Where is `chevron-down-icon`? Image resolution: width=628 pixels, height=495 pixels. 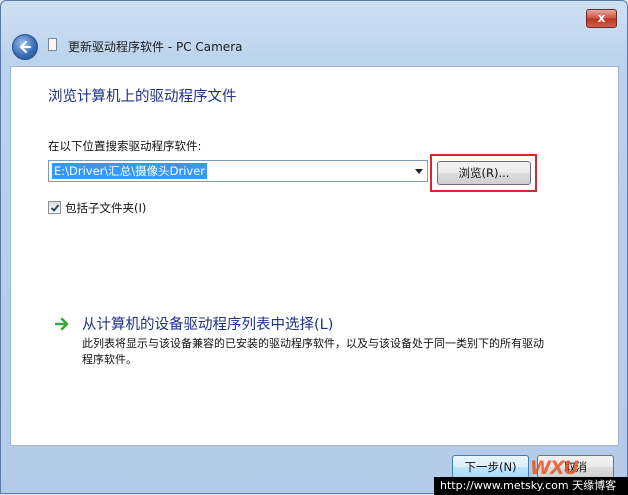 chevron-down-icon is located at coordinates (419, 171).